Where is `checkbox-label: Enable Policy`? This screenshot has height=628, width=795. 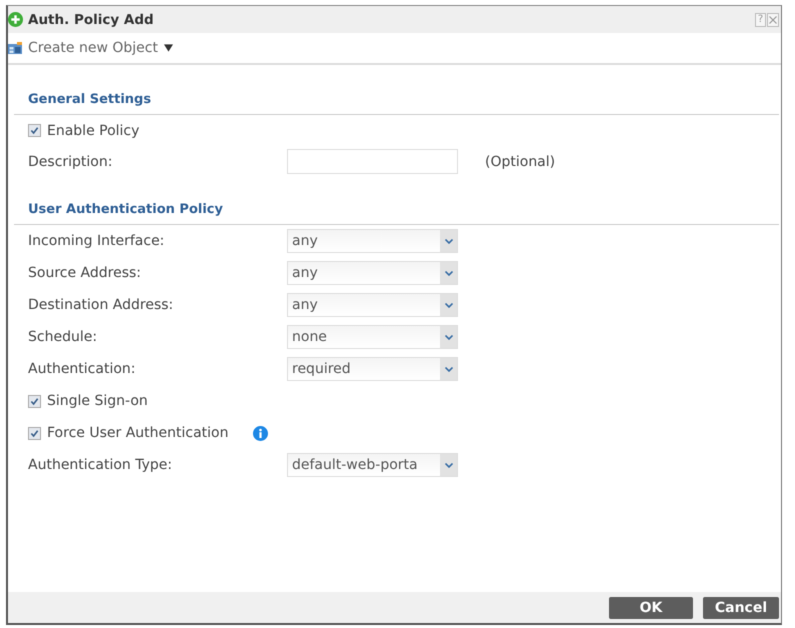
checkbox-label: Enable Policy is located at coordinates (93, 130).